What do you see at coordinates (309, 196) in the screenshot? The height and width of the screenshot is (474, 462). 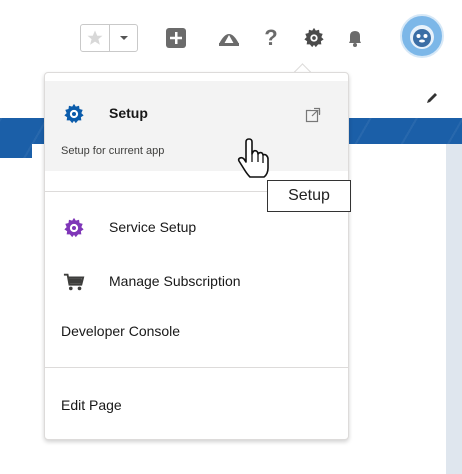 I see `tooltip: Setup` at bounding box center [309, 196].